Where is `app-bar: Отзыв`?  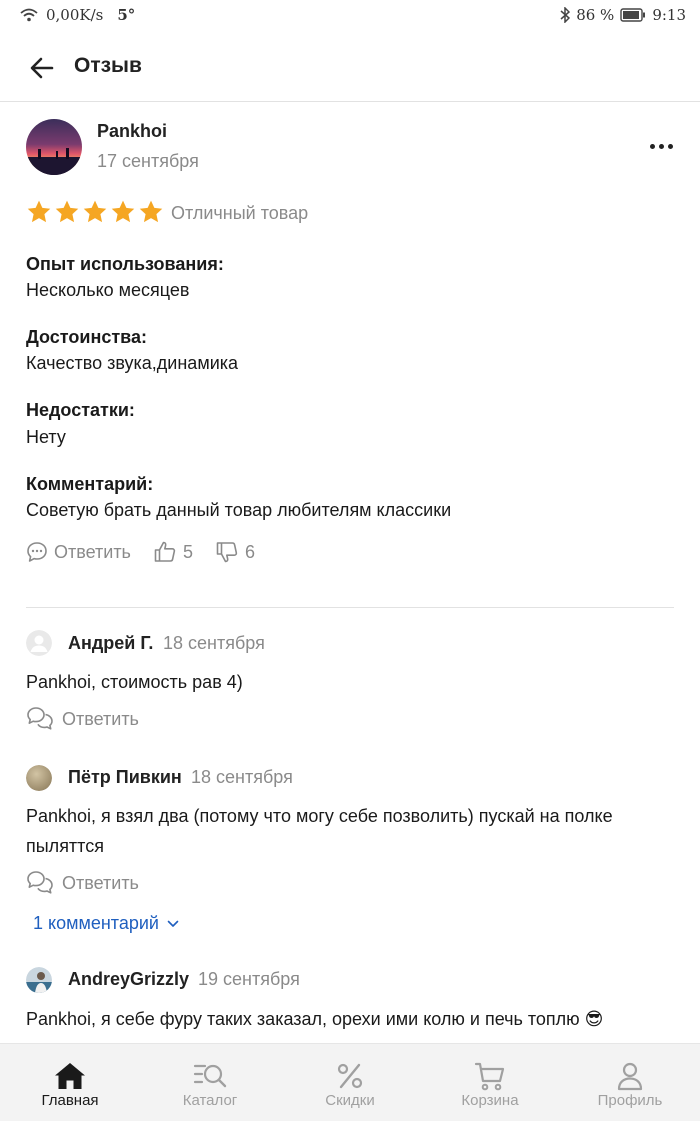
app-bar: Отзыв is located at coordinates (350, 68).